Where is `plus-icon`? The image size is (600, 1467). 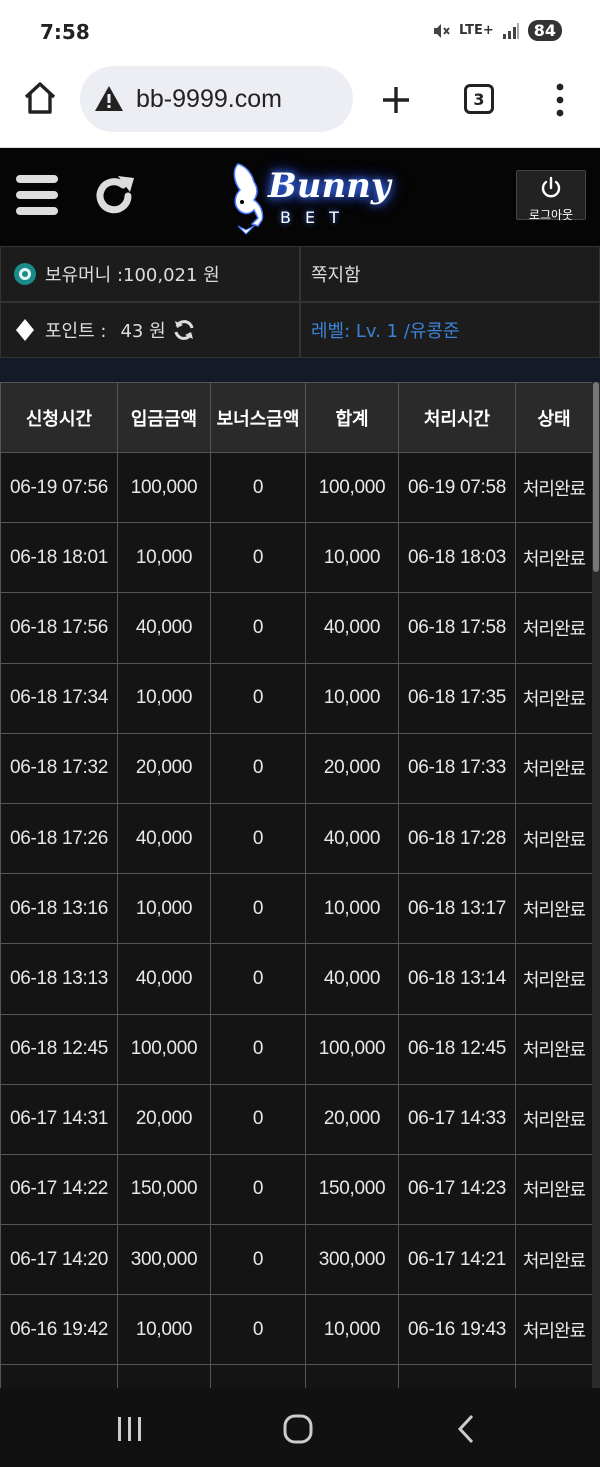
plus-icon is located at coordinates (396, 100).